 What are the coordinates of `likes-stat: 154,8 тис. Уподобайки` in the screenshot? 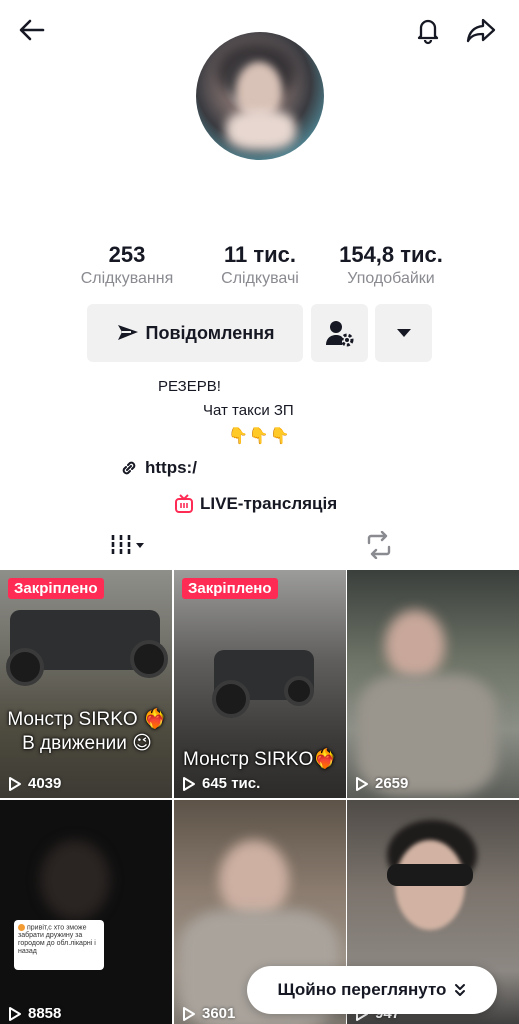 It's located at (391, 266).